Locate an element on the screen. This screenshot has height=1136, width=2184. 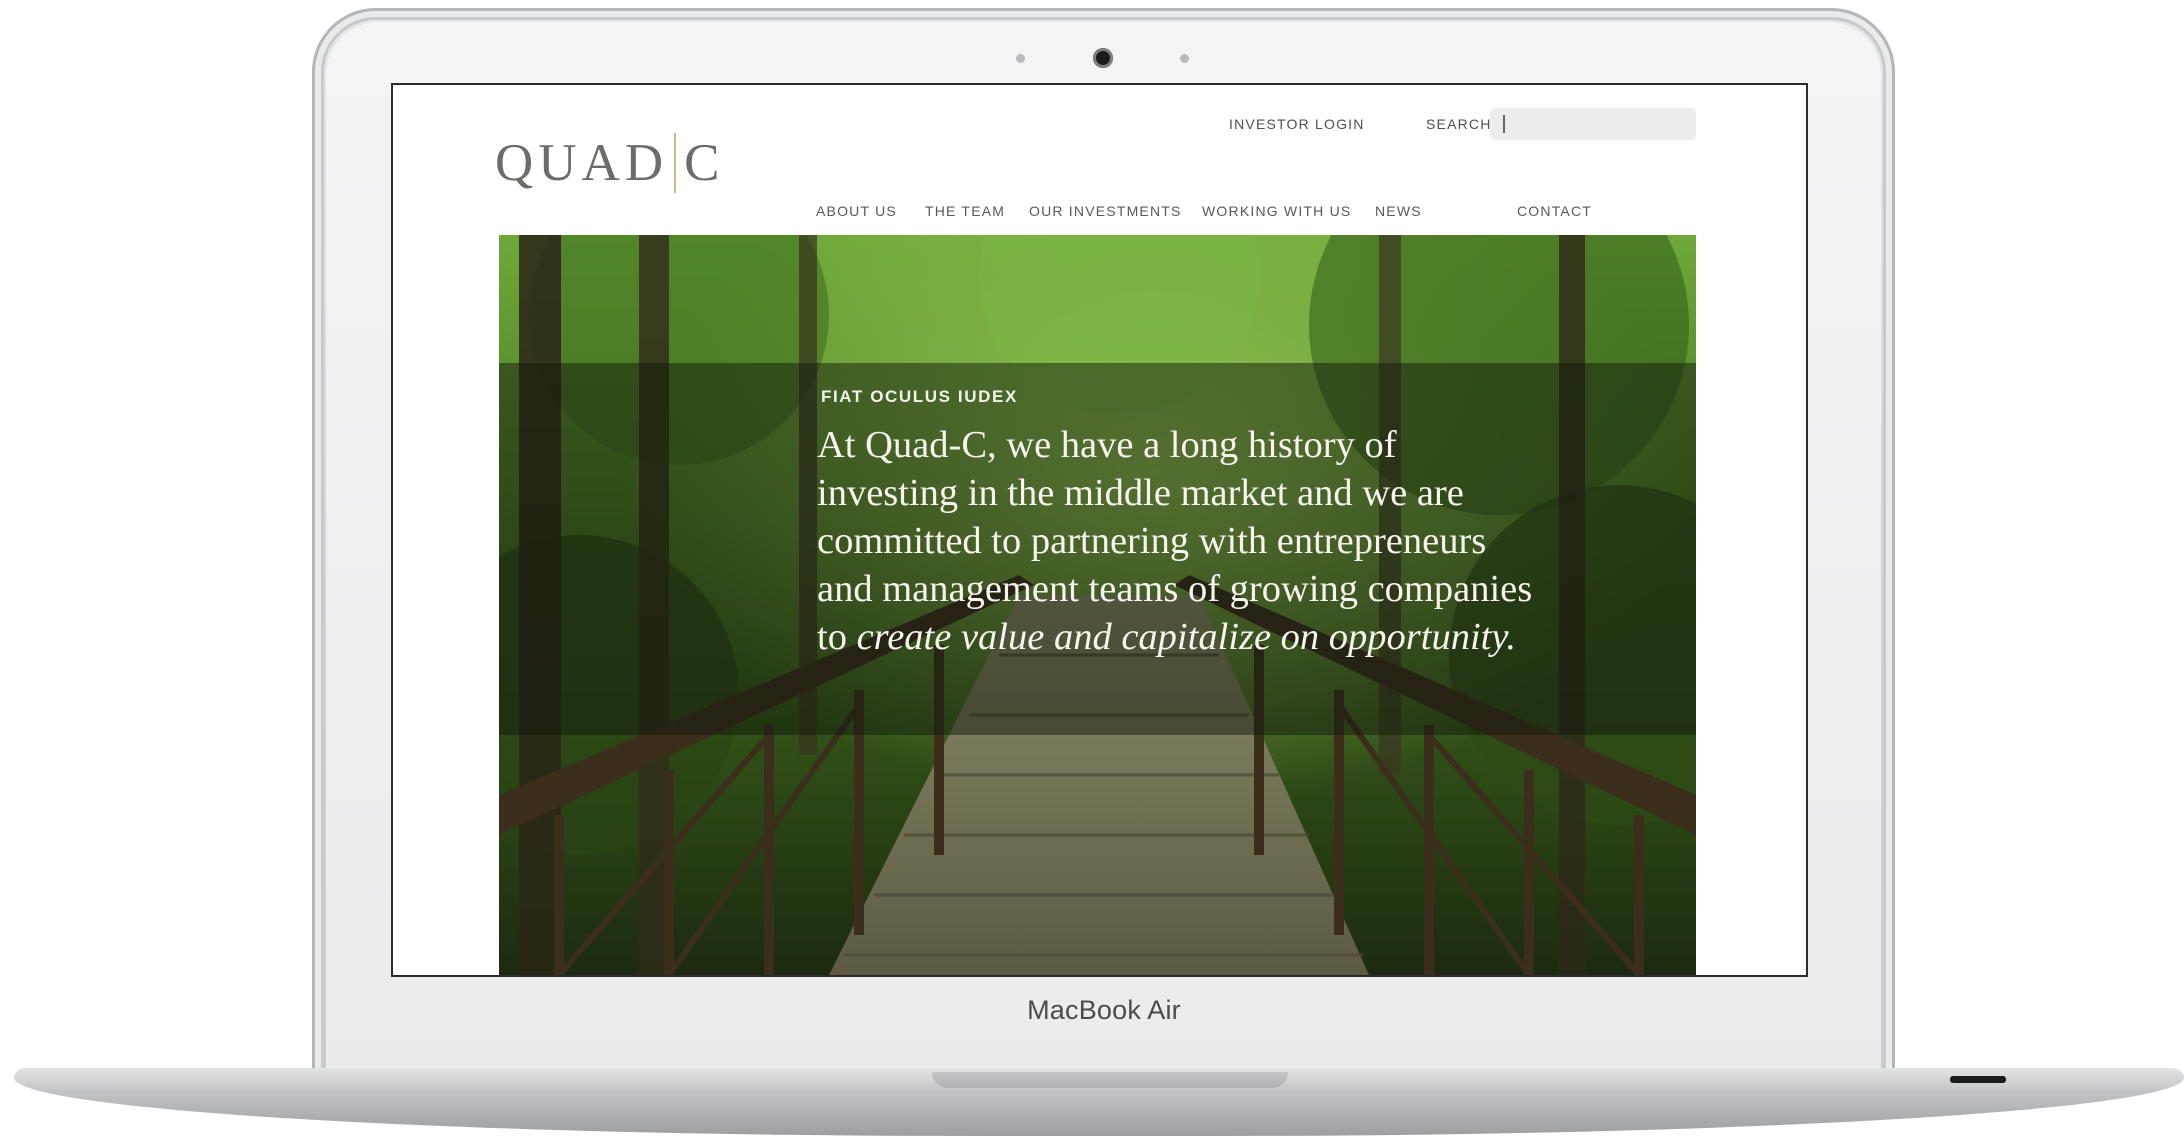
nav-our-investments: OUR INVESTMENTS is located at coordinates (1105, 211).